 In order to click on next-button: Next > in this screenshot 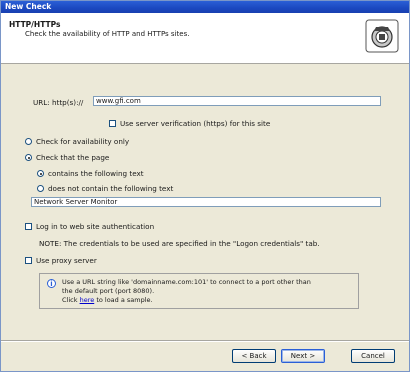, I will do `click(303, 356)`.